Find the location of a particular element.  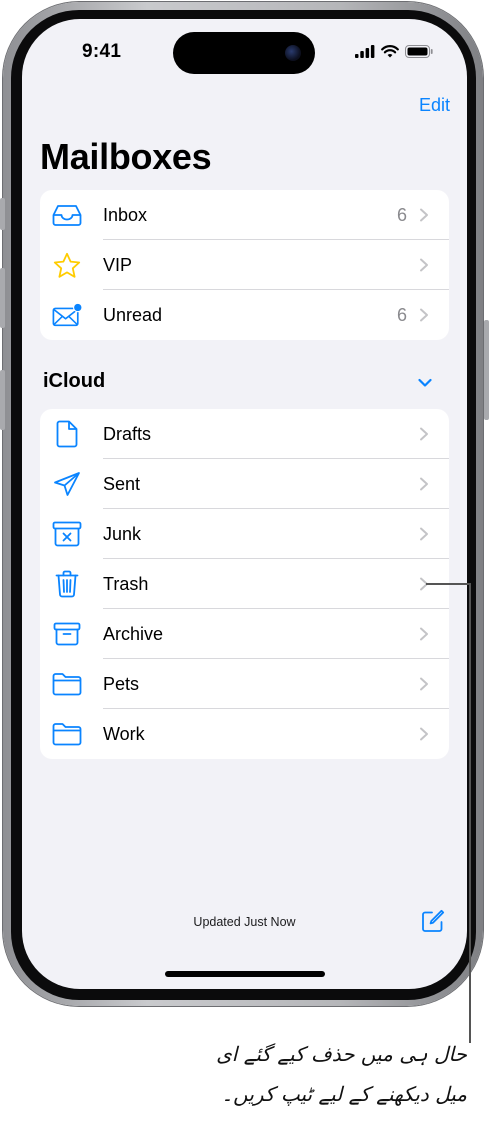

mailbox-label: Trash is located at coordinates (126, 584).